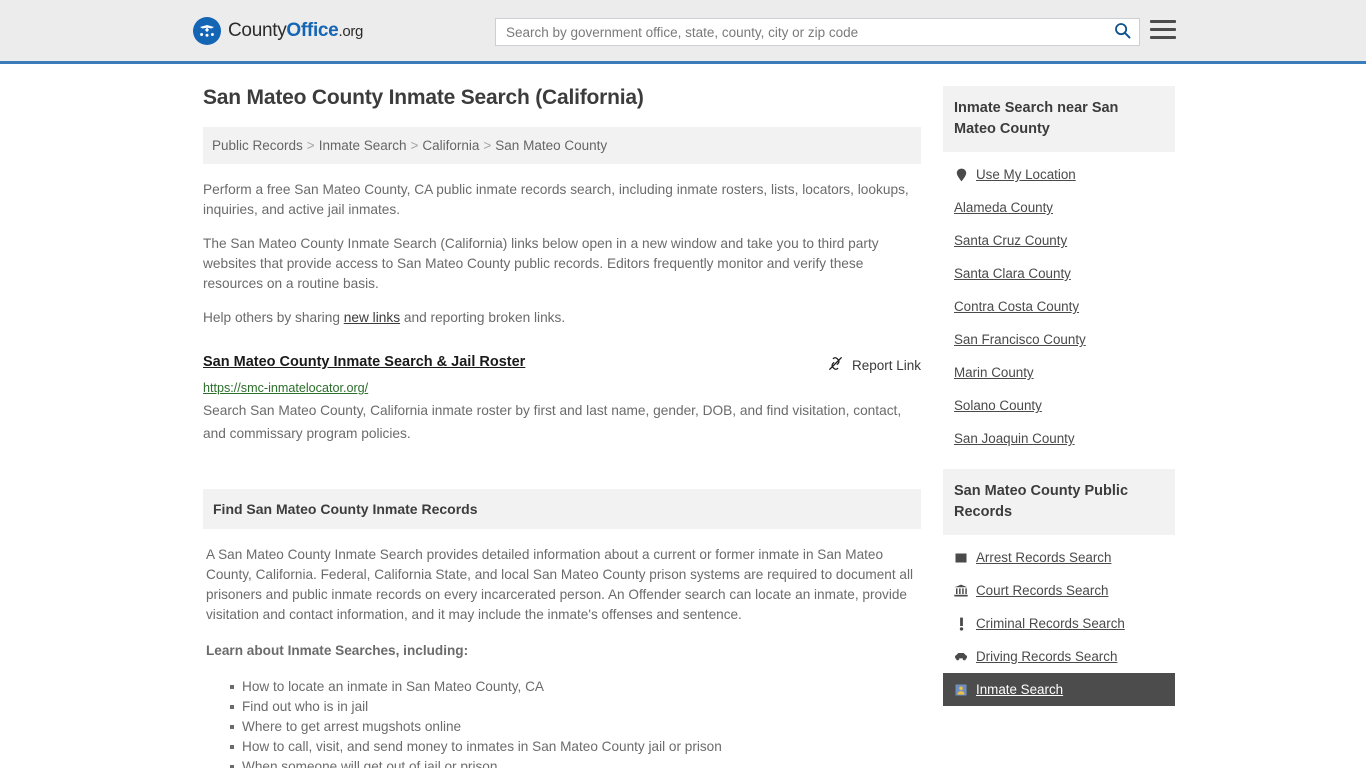 This screenshot has height=768, width=1366. Describe the element at coordinates (1163, 29) in the screenshot. I see `hamburger-menu-icon` at that location.